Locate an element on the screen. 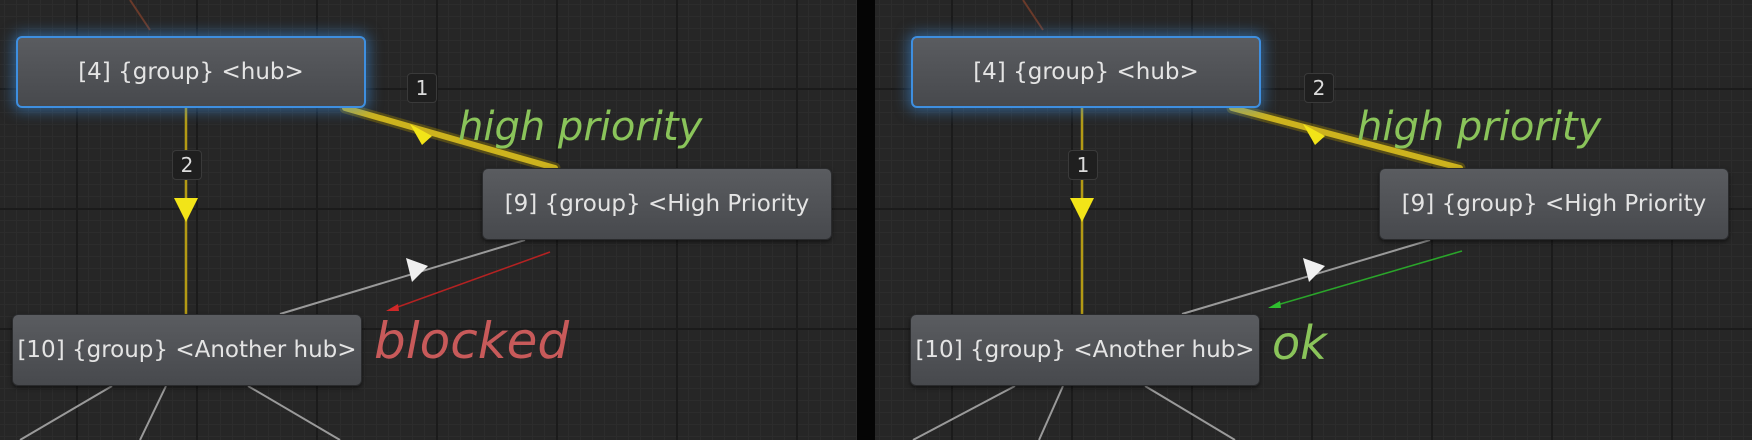 This screenshot has width=1752, height=440. priority-edge-order: 2 is located at coordinates (1319, 88).